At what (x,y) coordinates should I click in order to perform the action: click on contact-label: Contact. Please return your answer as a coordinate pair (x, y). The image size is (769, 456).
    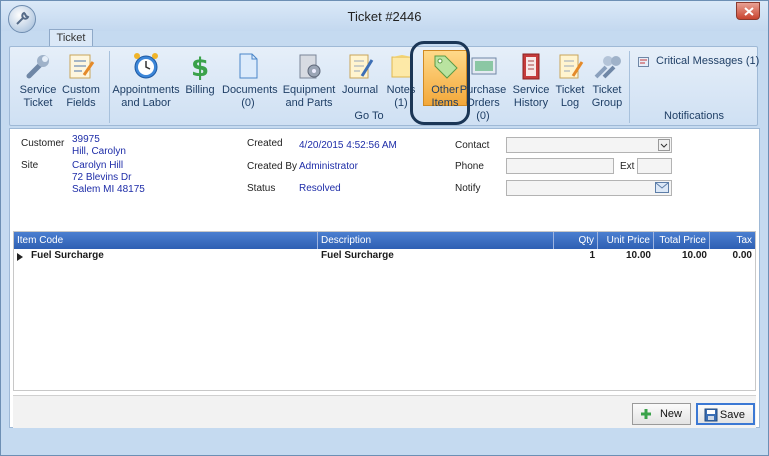
    Looking at the image, I should click on (472, 145).